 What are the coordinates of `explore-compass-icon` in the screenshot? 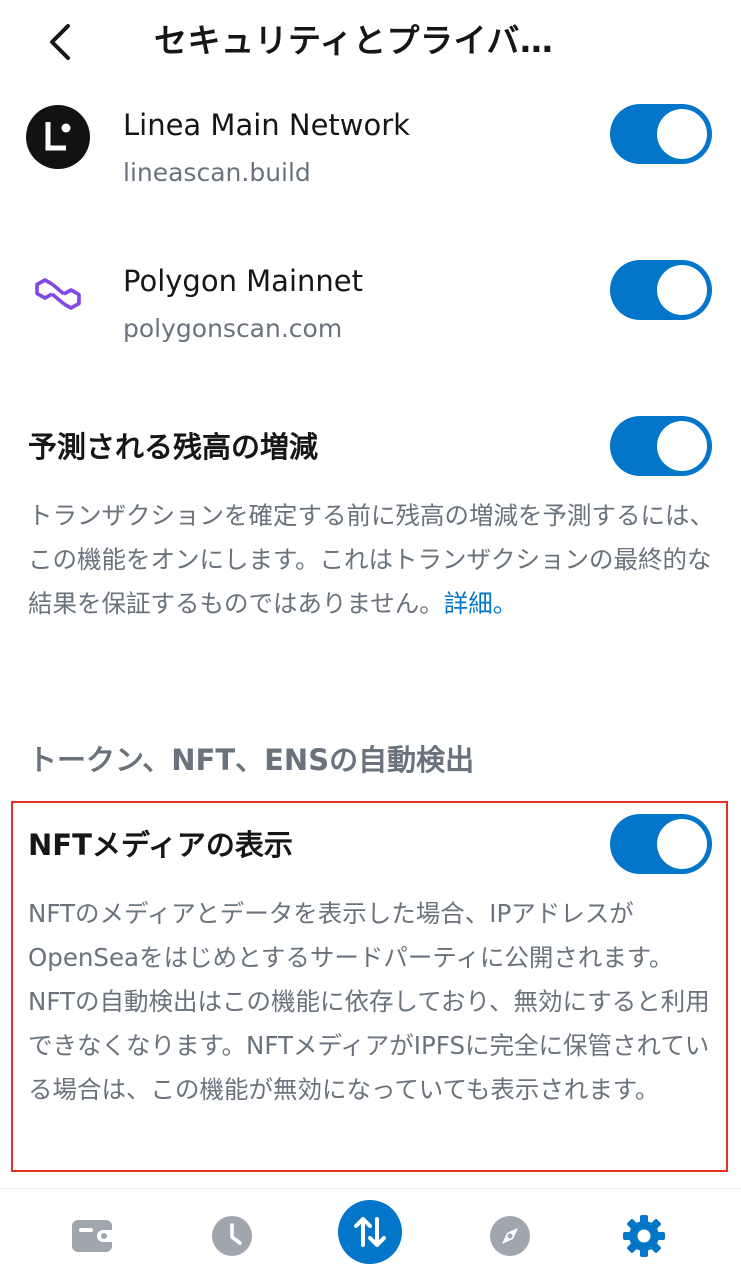 It's located at (510, 1236).